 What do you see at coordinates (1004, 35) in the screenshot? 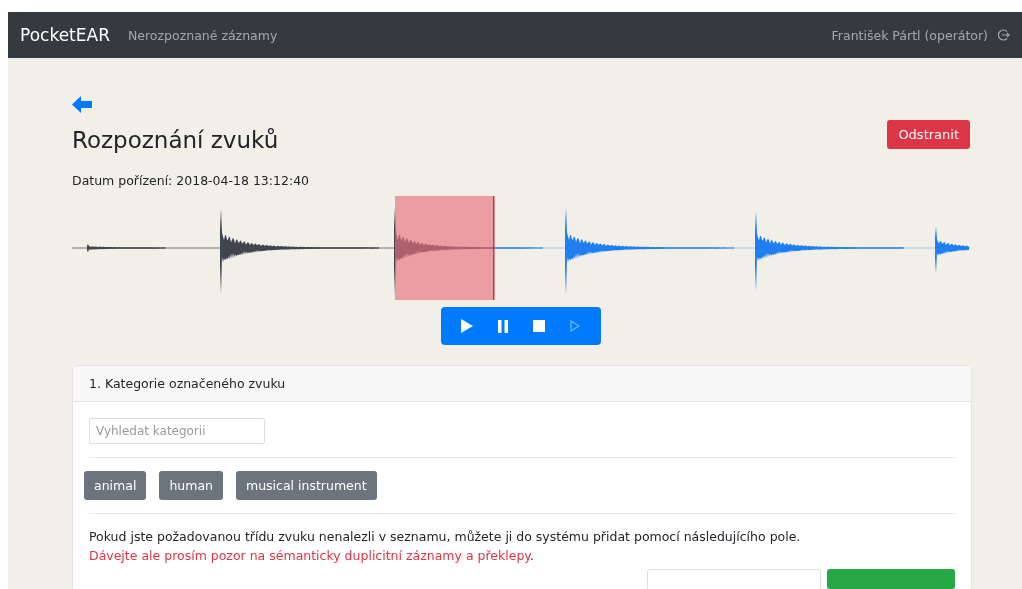
I see `logout-icon` at bounding box center [1004, 35].